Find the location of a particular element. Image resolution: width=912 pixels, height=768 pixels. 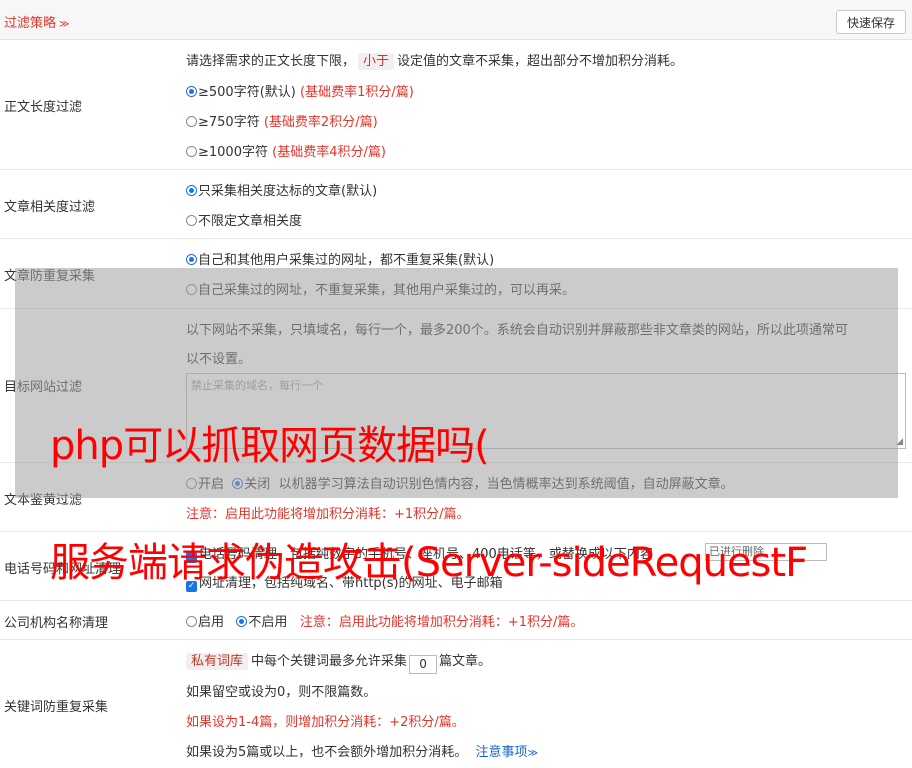

option-label: 不限定文章相关度 is located at coordinates (250, 221).